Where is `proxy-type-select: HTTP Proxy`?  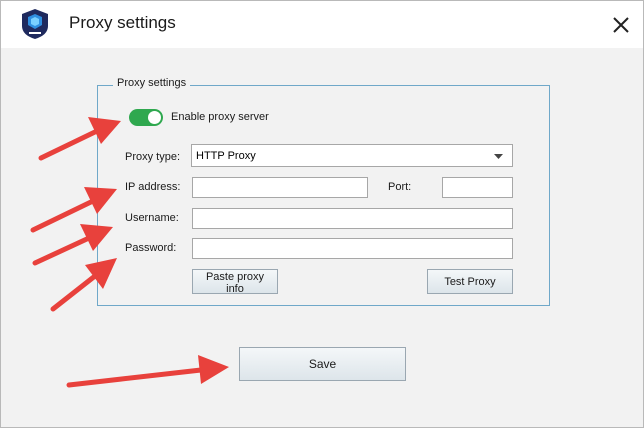
proxy-type-select: HTTP Proxy is located at coordinates (352, 155).